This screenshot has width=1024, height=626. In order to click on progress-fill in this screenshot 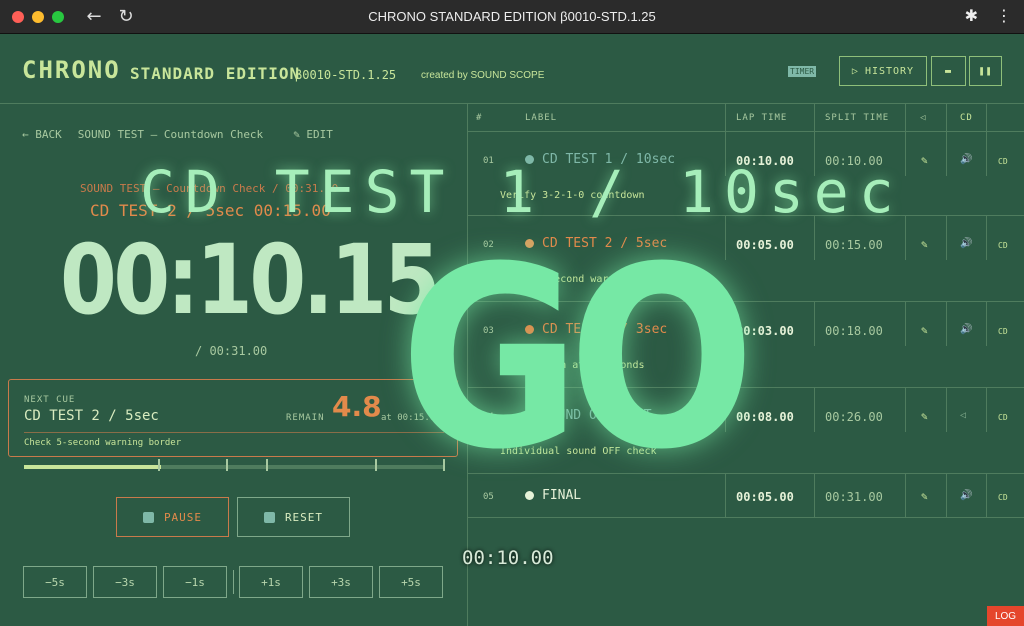, I will do `click(93, 467)`.